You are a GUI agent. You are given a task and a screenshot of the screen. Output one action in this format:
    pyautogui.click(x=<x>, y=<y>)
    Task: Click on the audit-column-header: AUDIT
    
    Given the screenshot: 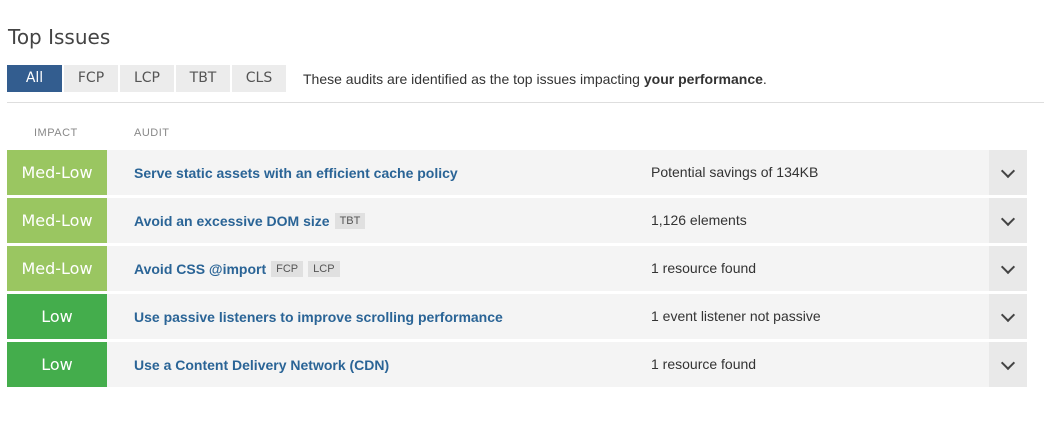 What is the action you would take?
    pyautogui.click(x=152, y=133)
    